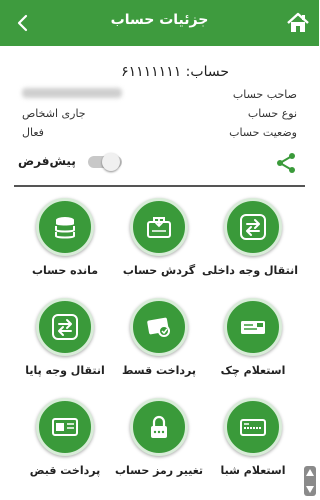 This screenshot has height=500, width=320. I want to click on service-label: تغییر رمز حساب, so click(159, 470).